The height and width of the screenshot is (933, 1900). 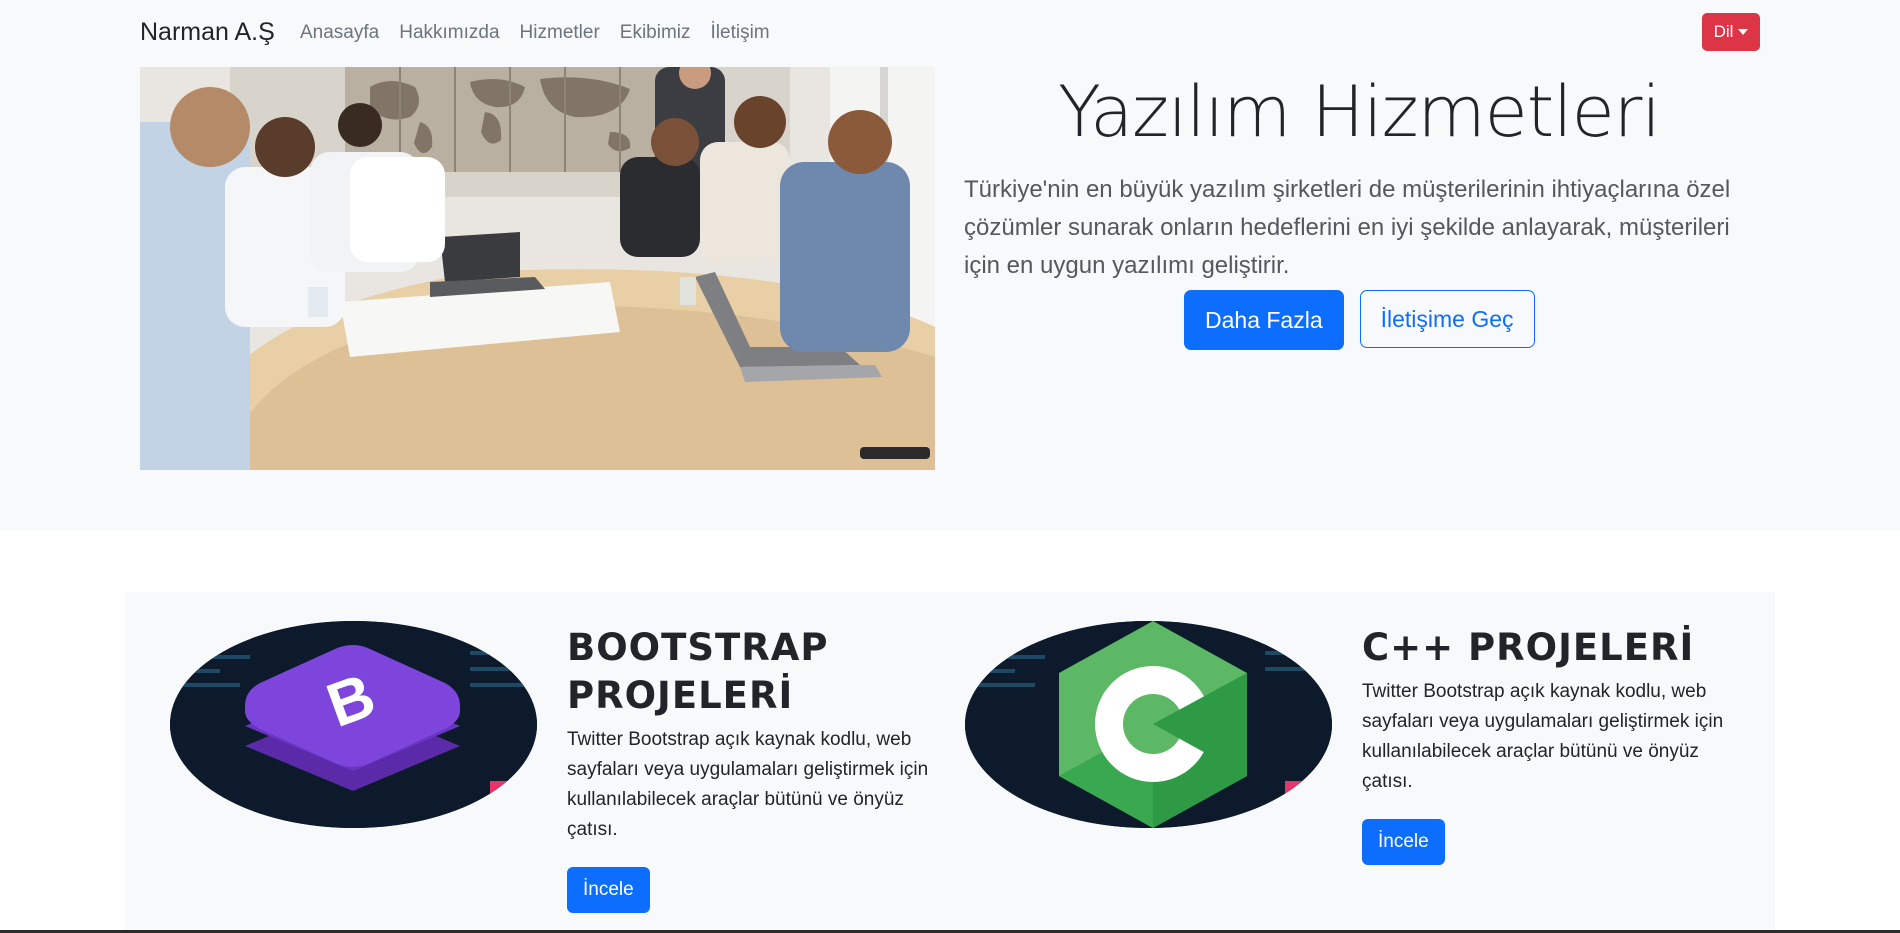 What do you see at coordinates (655, 33) in the screenshot?
I see `nav-link-ekibimiz: Ekibimiz` at bounding box center [655, 33].